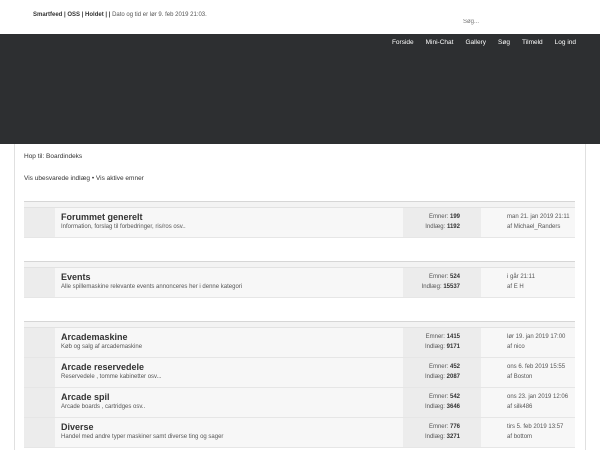  What do you see at coordinates (453, 337) in the screenshot?
I see `topics-count: 1415` at bounding box center [453, 337].